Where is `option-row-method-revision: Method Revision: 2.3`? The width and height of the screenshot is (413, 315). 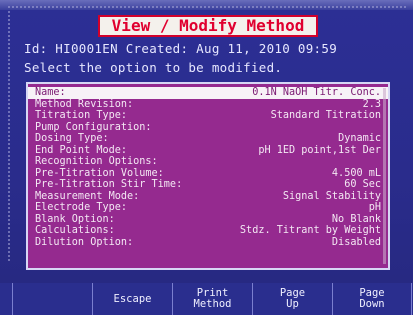
option-row-method-revision: Method Revision: 2.3 is located at coordinates (208, 105).